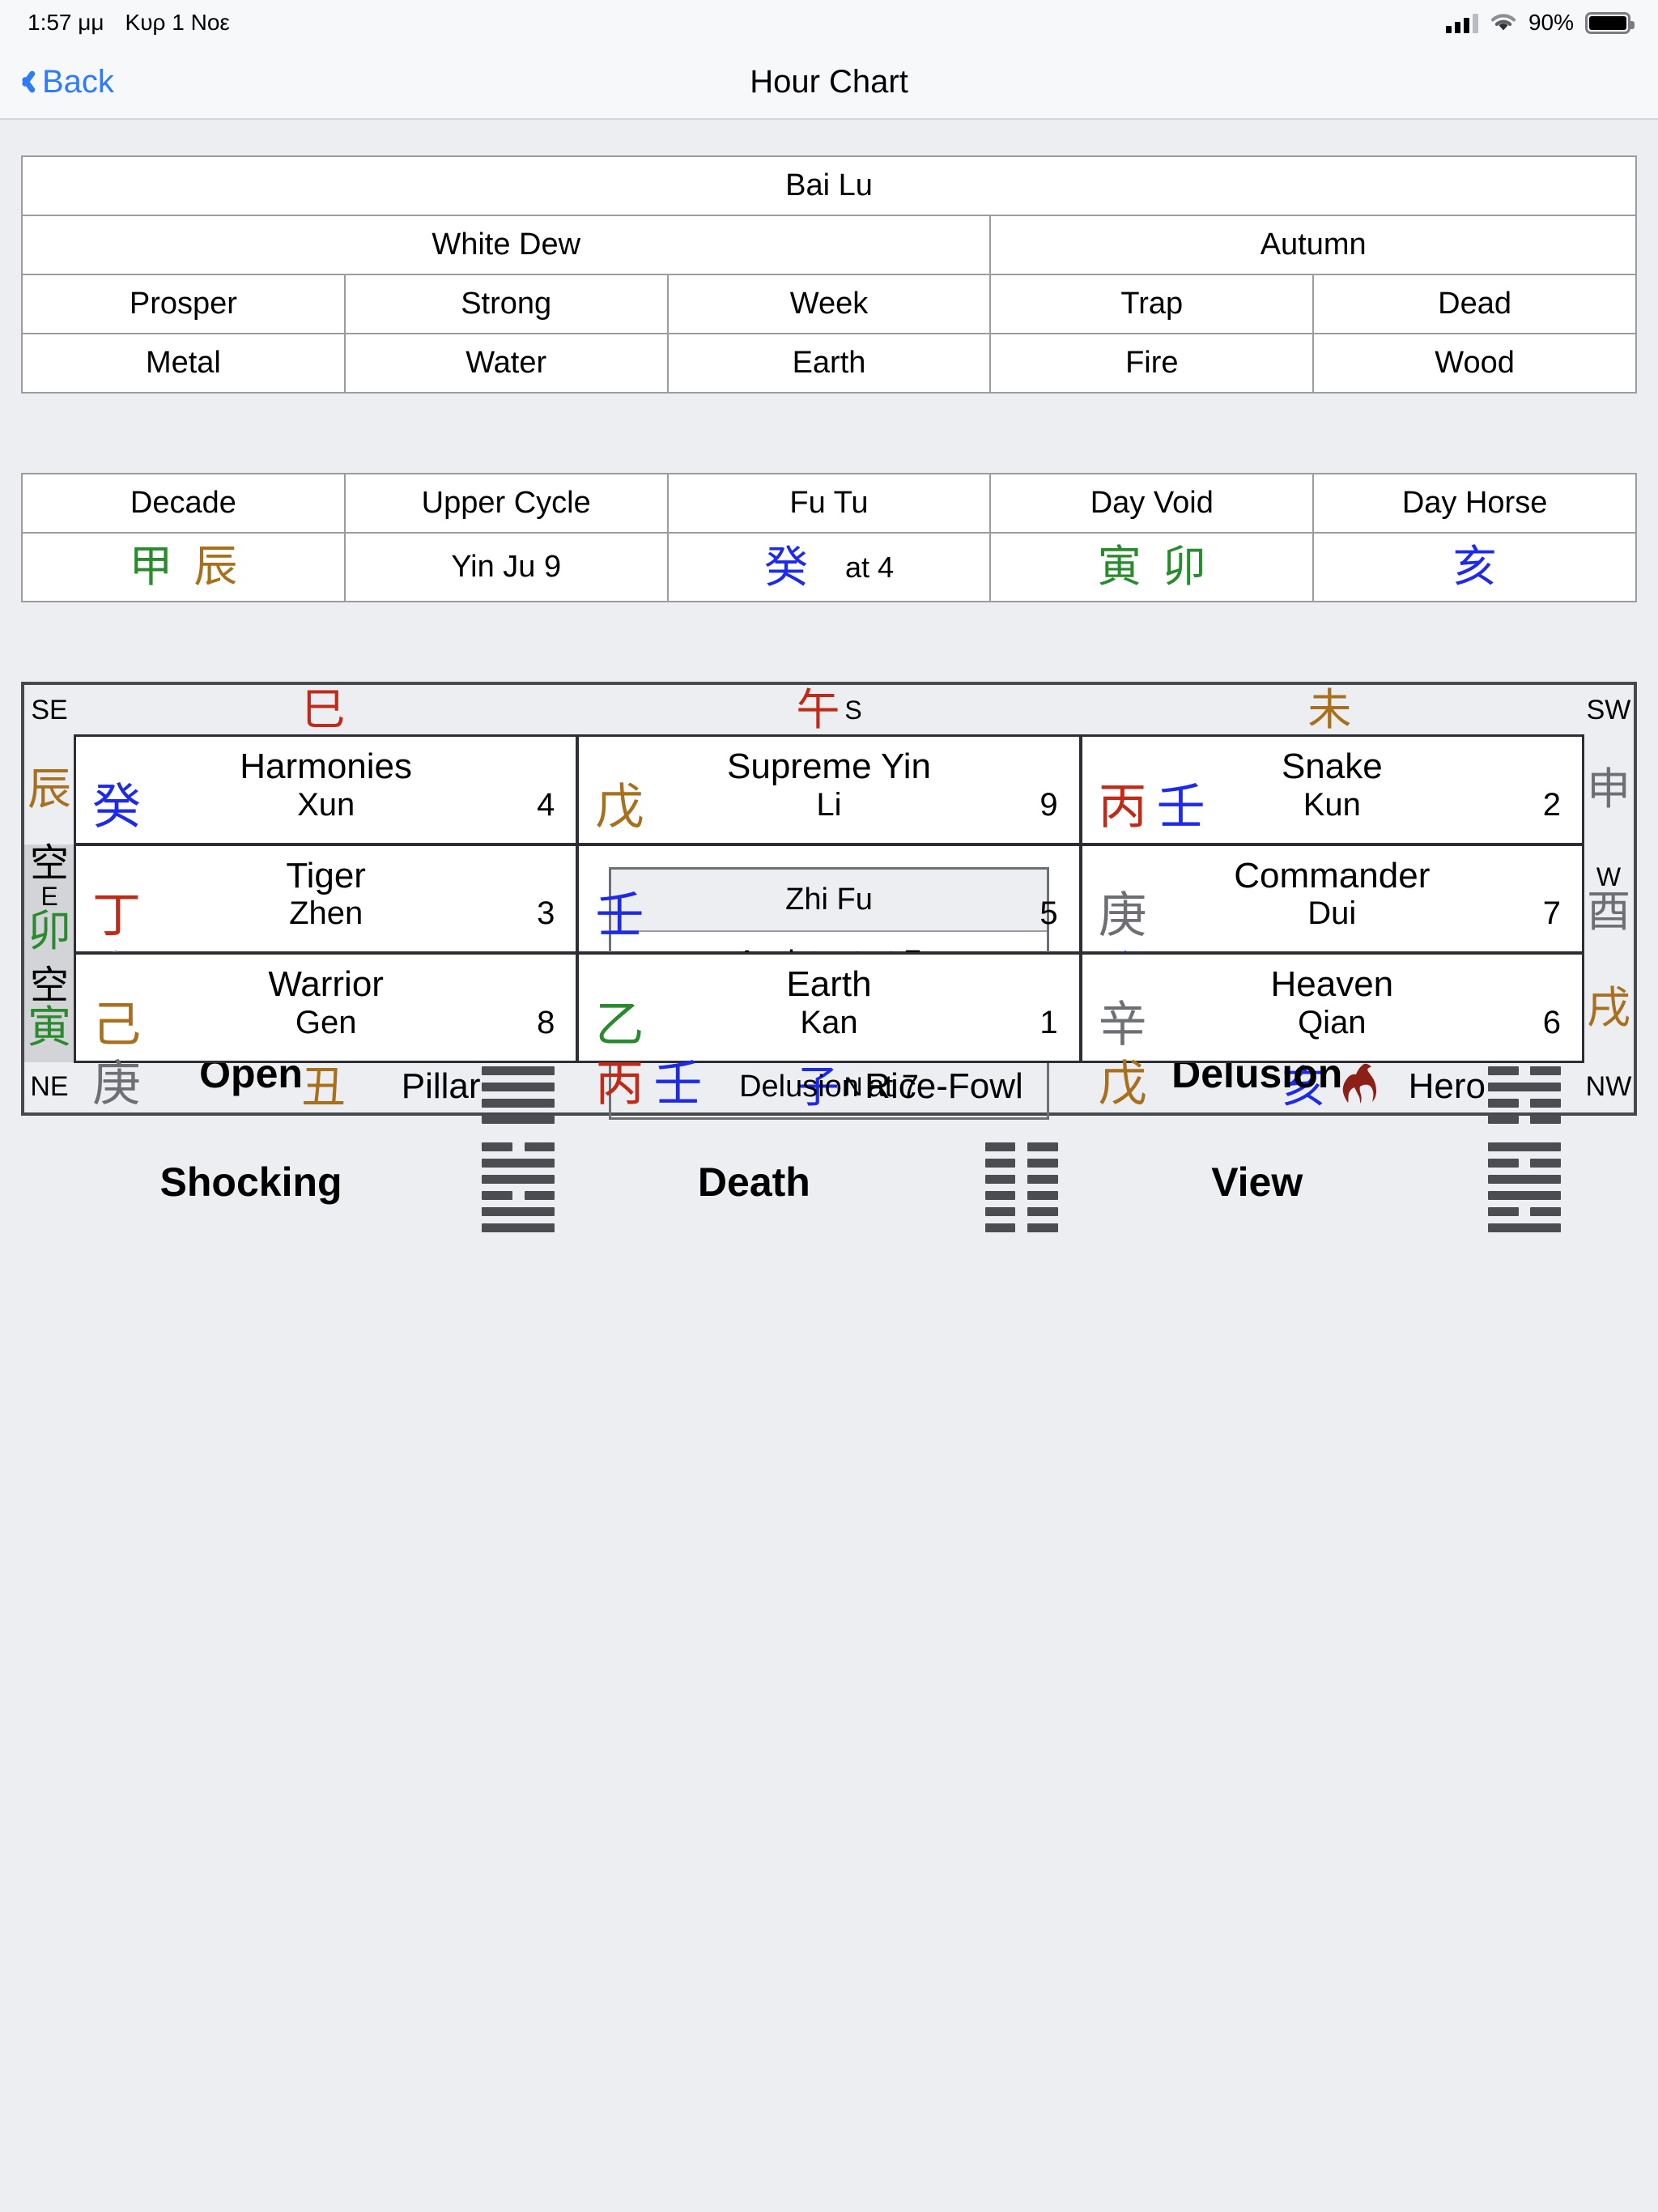 This screenshot has width=1658, height=2212. Describe the element at coordinates (829, 22) in the screenshot. I see `status-bar: 1:57 μμ Κυρ 1 Νοε 90%` at that location.